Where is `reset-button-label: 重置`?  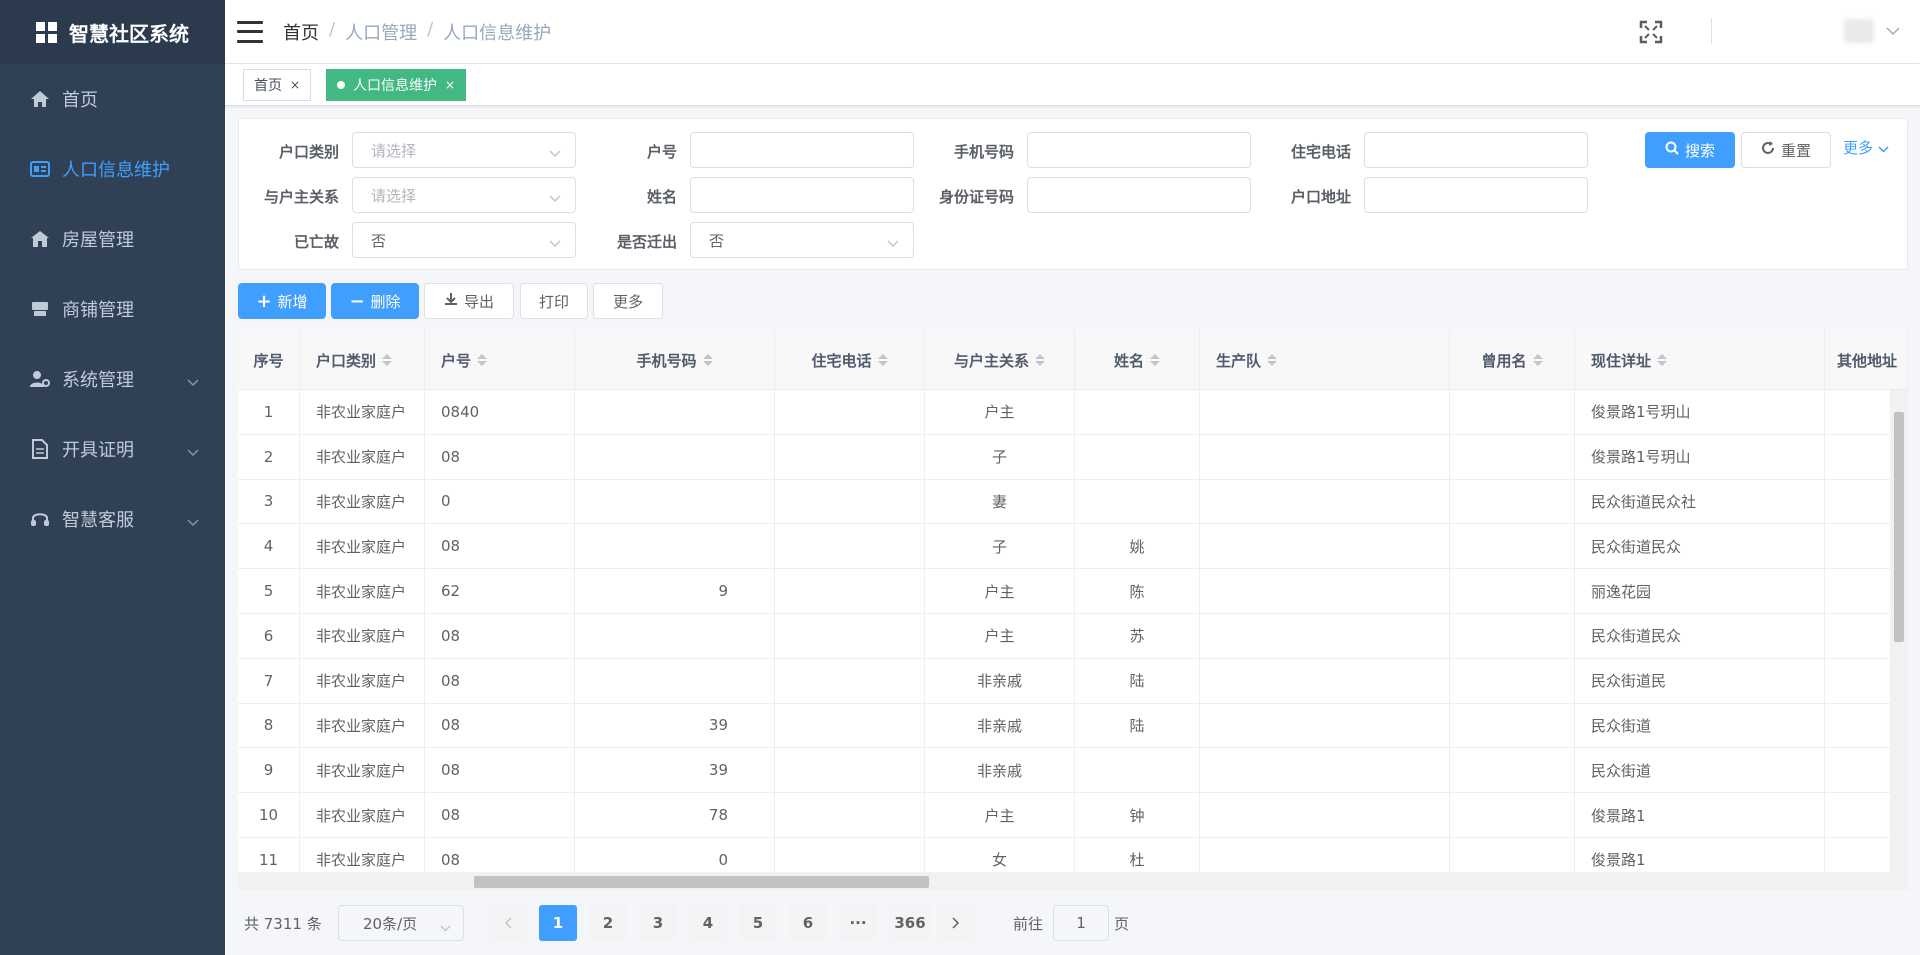
reset-button-label: 重置 is located at coordinates (1795, 150).